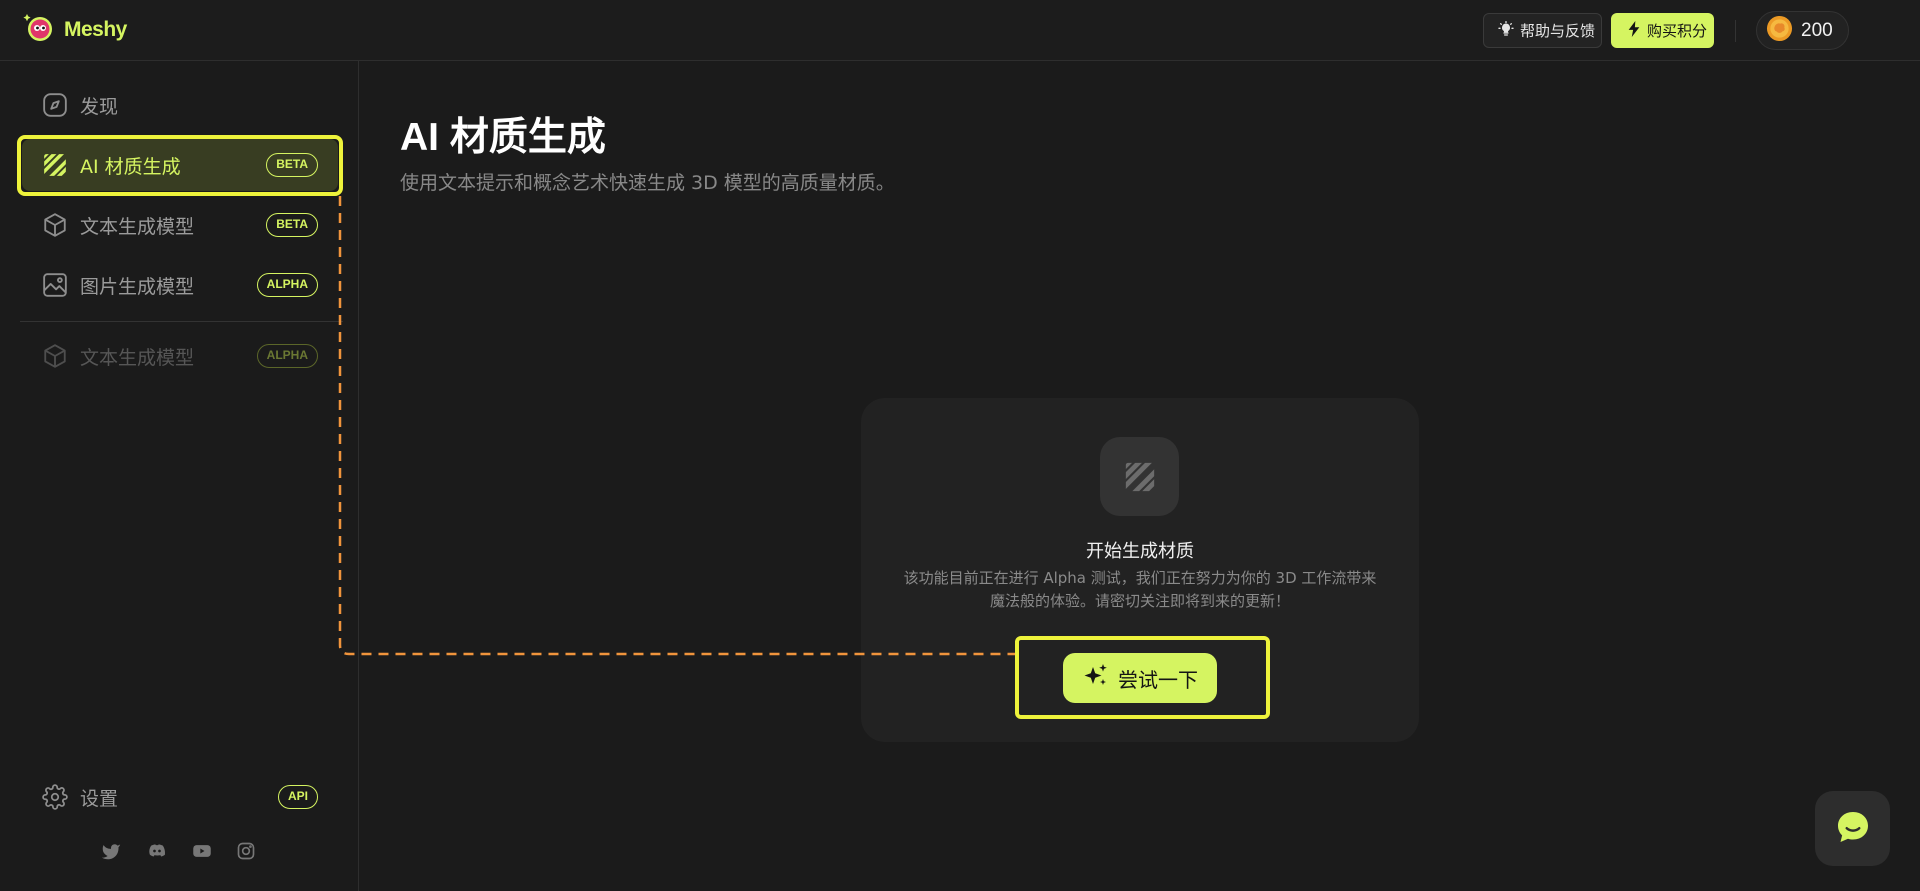 This screenshot has height=891, width=1920. I want to click on lightning-icon, so click(1634, 30).